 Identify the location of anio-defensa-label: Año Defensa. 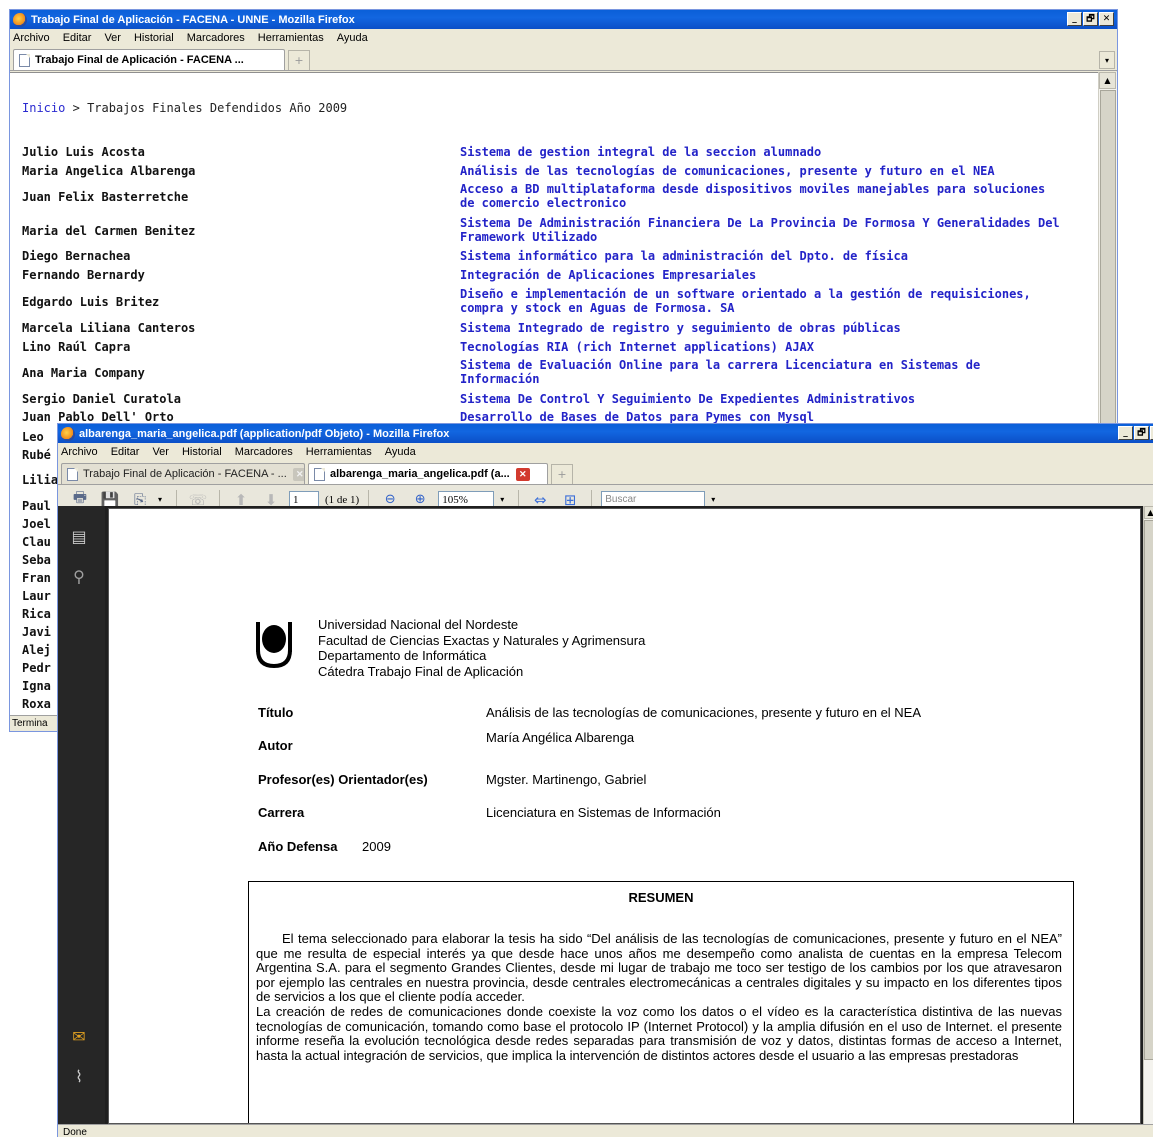
(298, 846).